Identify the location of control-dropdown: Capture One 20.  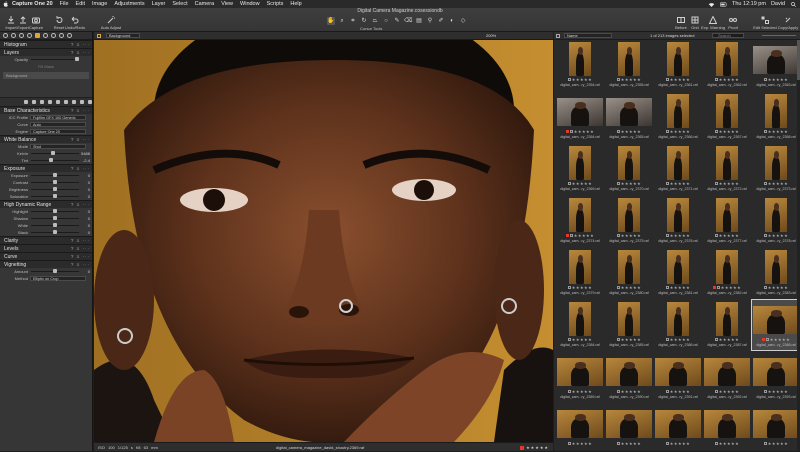
(58, 131).